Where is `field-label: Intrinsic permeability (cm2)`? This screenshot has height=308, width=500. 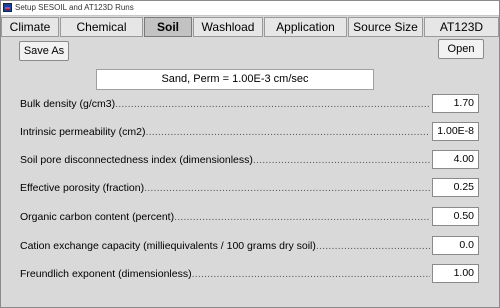
field-label: Intrinsic permeability (cm2) is located at coordinates (225, 132).